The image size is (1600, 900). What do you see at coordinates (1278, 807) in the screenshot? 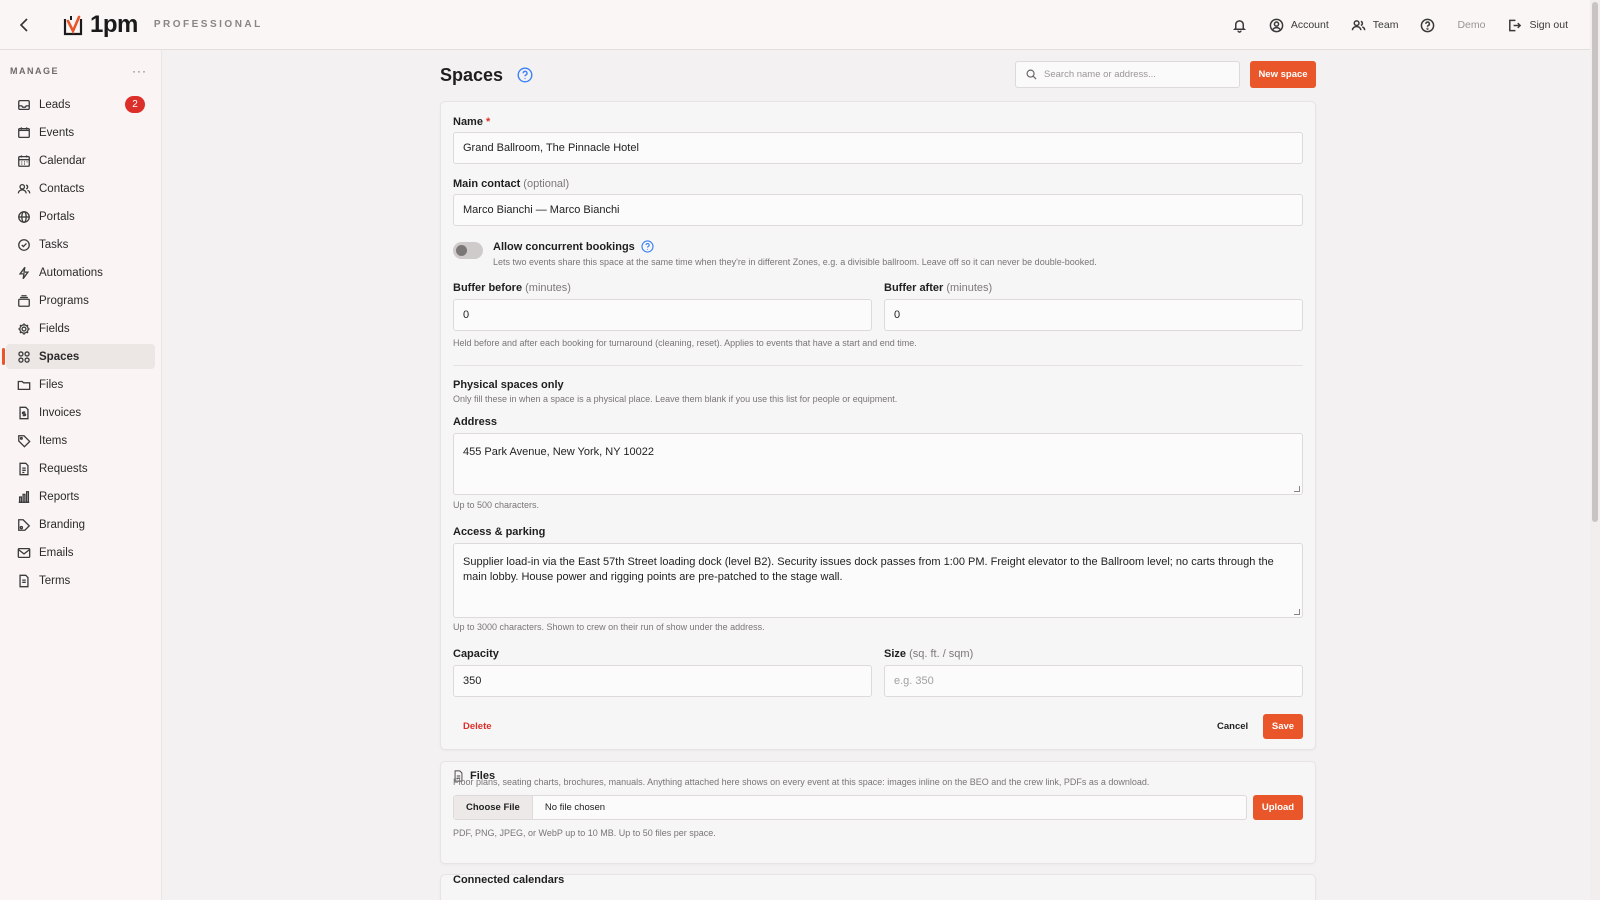
I see `upload-button: Upload` at bounding box center [1278, 807].